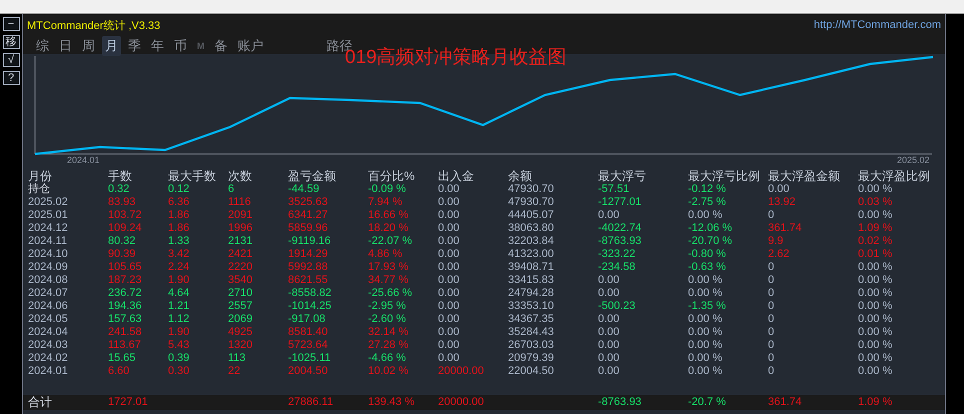 The height and width of the screenshot is (414, 964). What do you see at coordinates (387, 319) in the screenshot?
I see `table-cell-text: -2.60 %` at bounding box center [387, 319].